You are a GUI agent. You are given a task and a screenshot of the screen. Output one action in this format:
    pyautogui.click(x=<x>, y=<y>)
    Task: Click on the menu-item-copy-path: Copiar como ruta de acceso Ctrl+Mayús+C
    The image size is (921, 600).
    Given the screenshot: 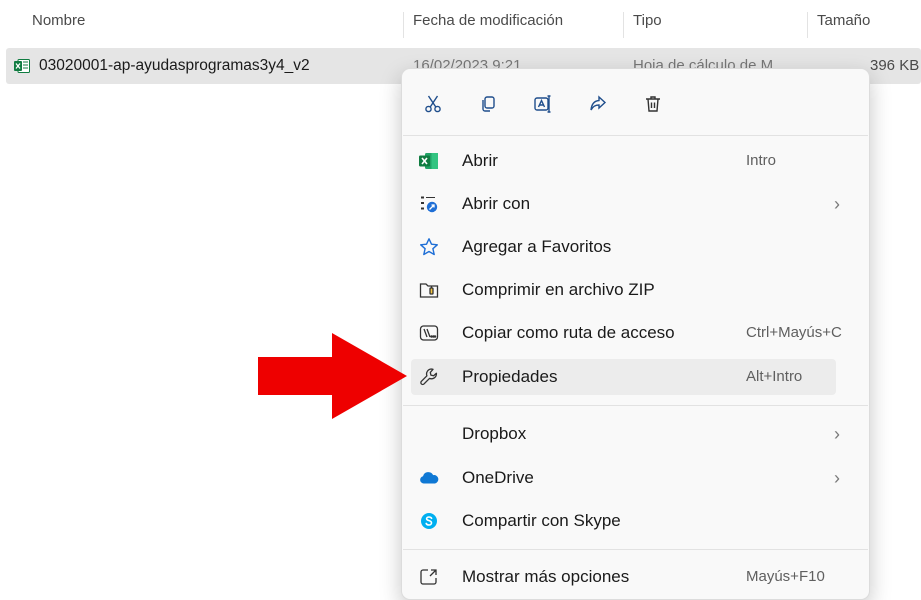 What is the action you would take?
    pyautogui.click(x=626, y=333)
    